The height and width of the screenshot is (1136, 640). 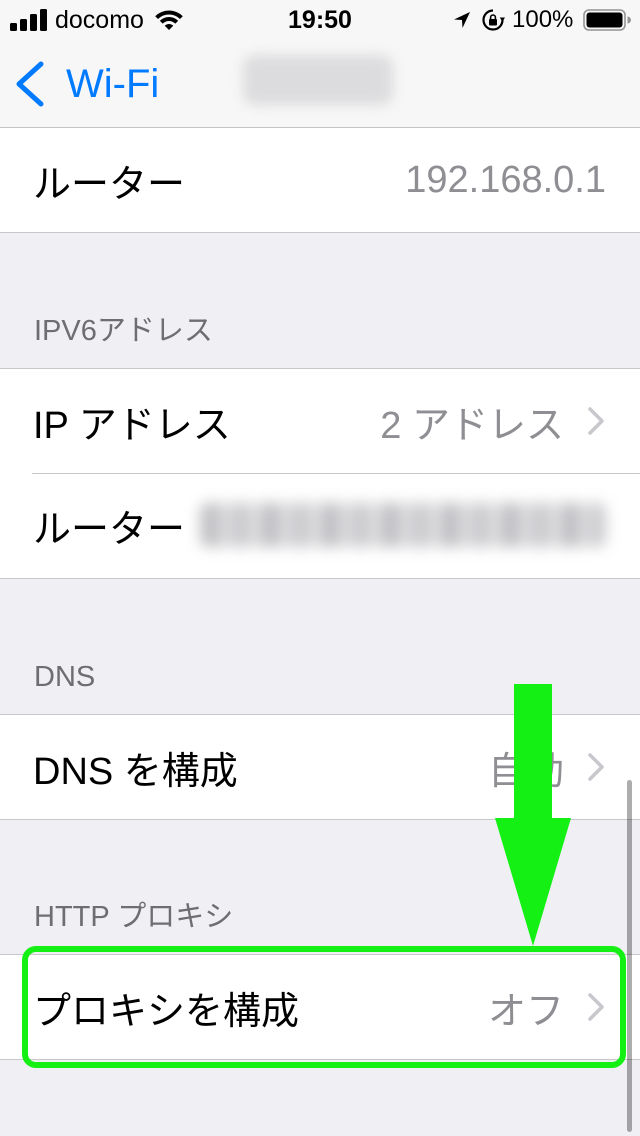 I want to click on section-header-ipv6: IPV6アドレス, so click(x=320, y=300).